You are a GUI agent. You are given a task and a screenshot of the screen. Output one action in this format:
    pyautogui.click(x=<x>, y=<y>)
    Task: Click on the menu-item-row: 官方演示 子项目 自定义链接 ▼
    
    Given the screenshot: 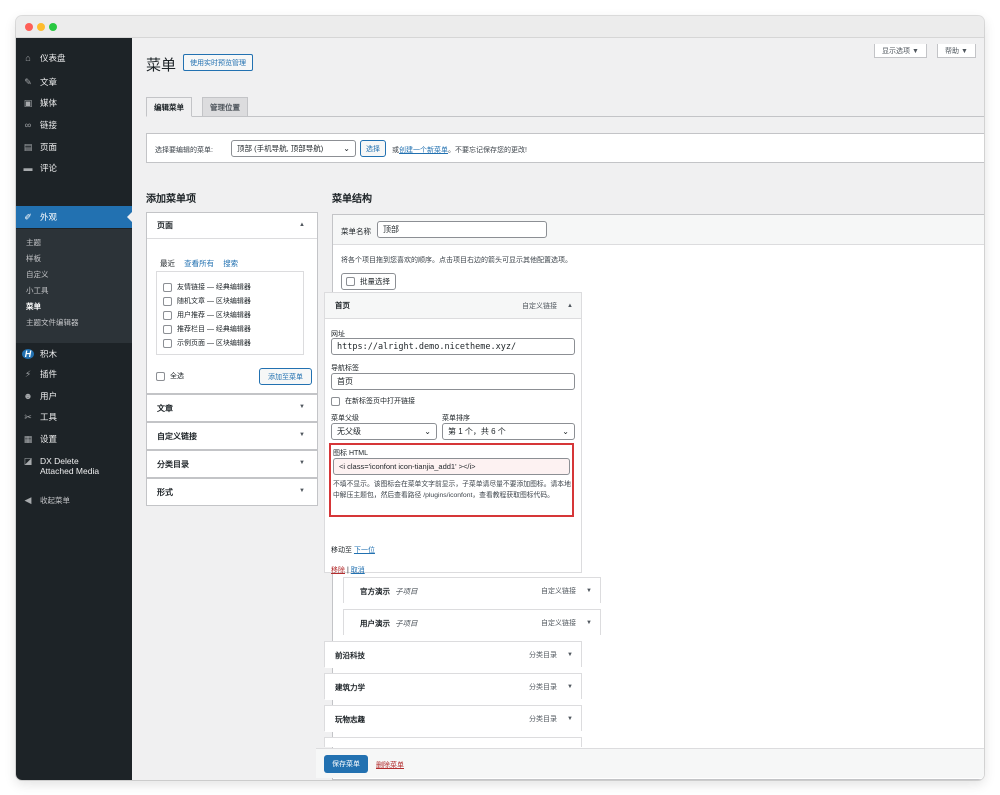 What is the action you would take?
    pyautogui.click(x=472, y=590)
    